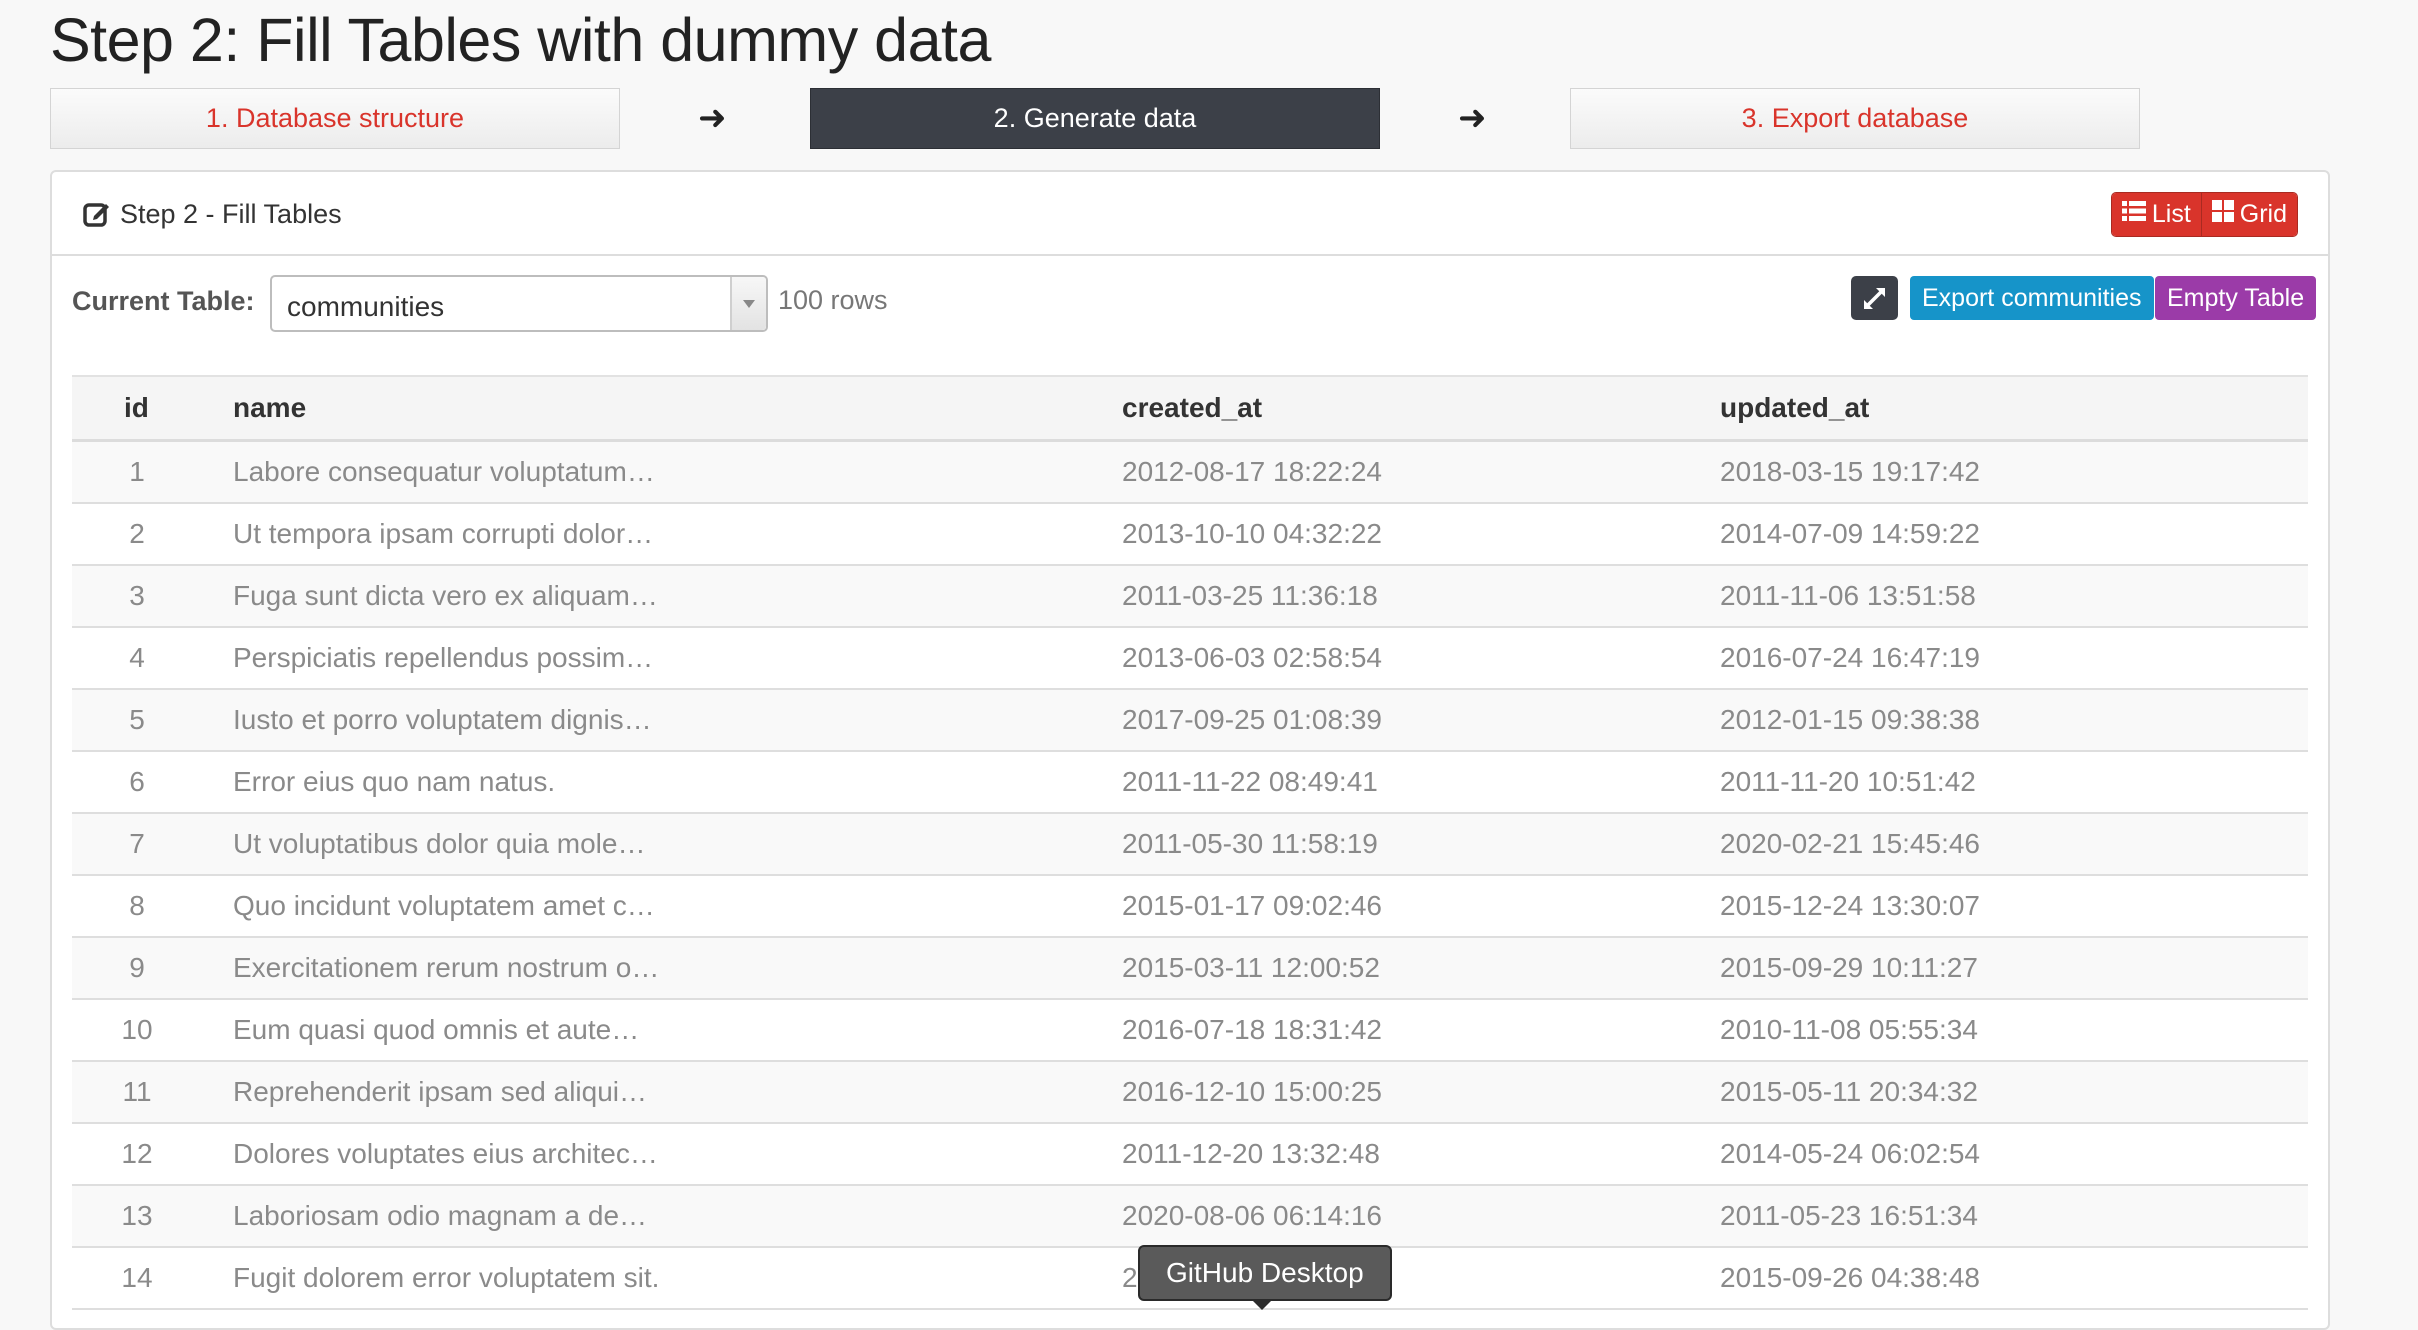 The width and height of the screenshot is (2418, 1330). What do you see at coordinates (1849, 1091) in the screenshot?
I see `cell-updated-at: 2015-05-11 20:34:32` at bounding box center [1849, 1091].